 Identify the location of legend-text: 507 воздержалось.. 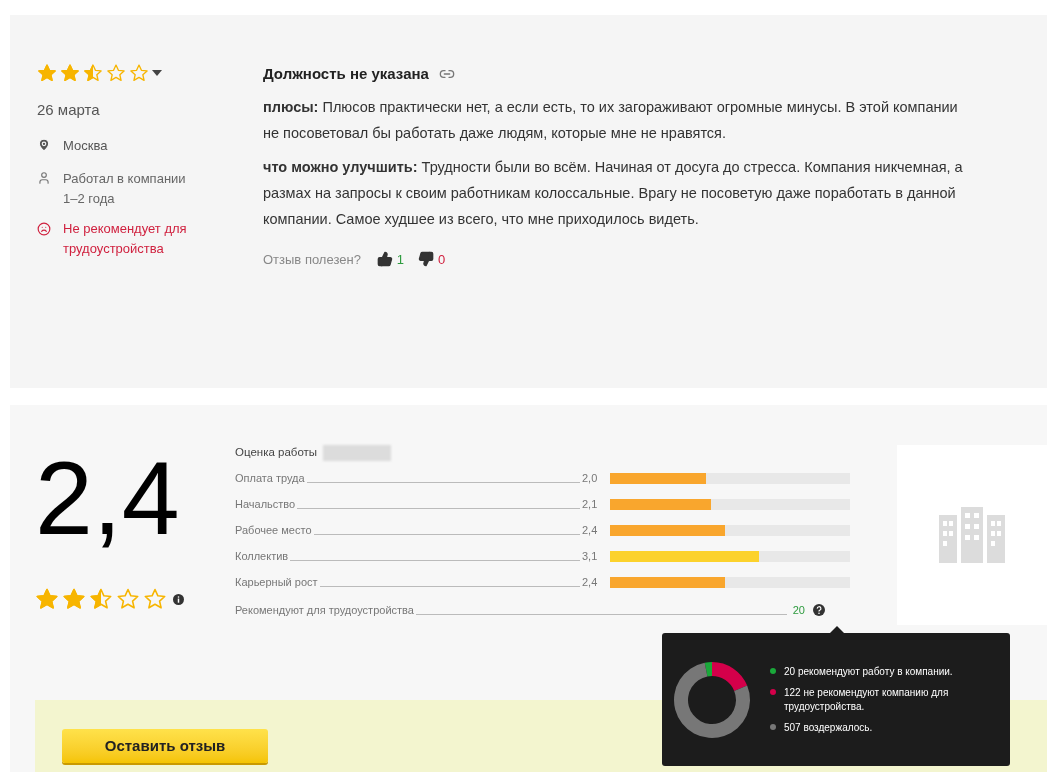
(828, 727).